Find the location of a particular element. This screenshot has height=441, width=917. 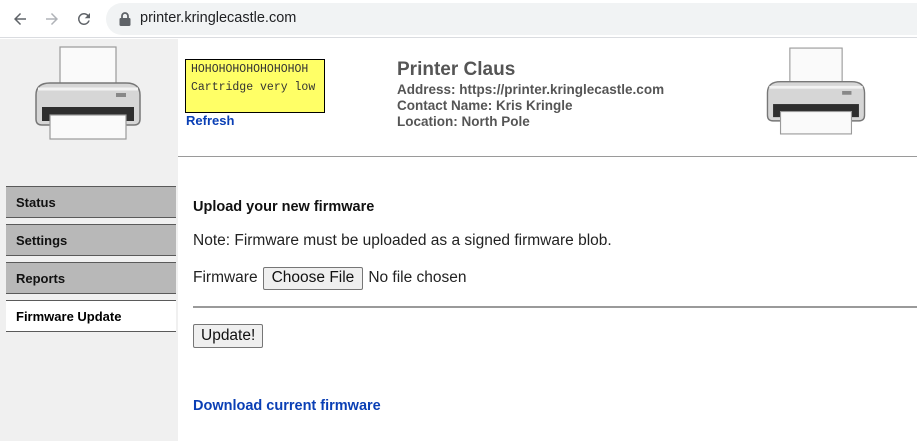

firmware-upload-row: Firmware Choose File No file chosen is located at coordinates (330, 278).